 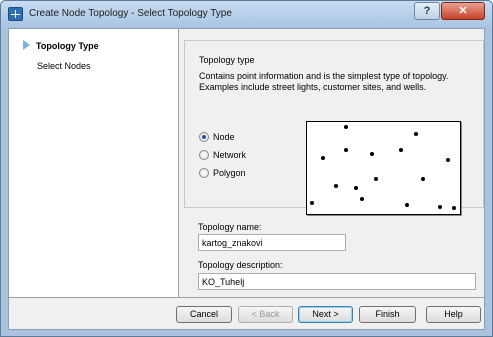 I want to click on back-button: < Back, so click(x=265, y=314).